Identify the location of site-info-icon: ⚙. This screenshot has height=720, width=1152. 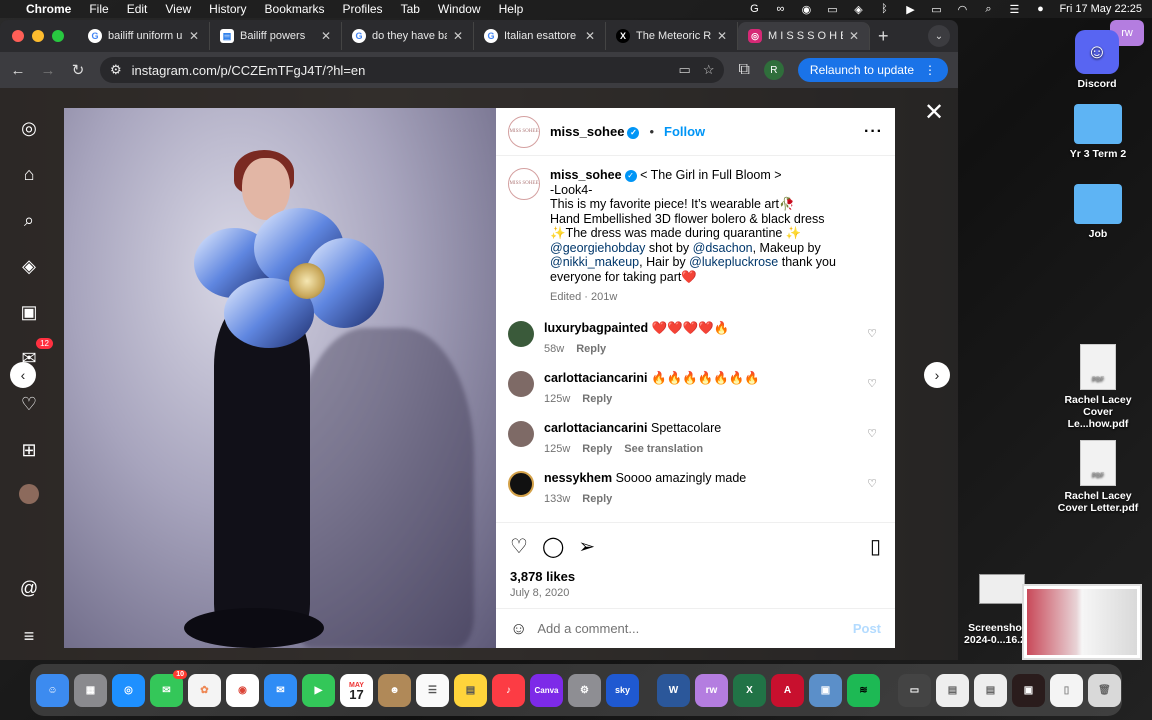
(116, 70).